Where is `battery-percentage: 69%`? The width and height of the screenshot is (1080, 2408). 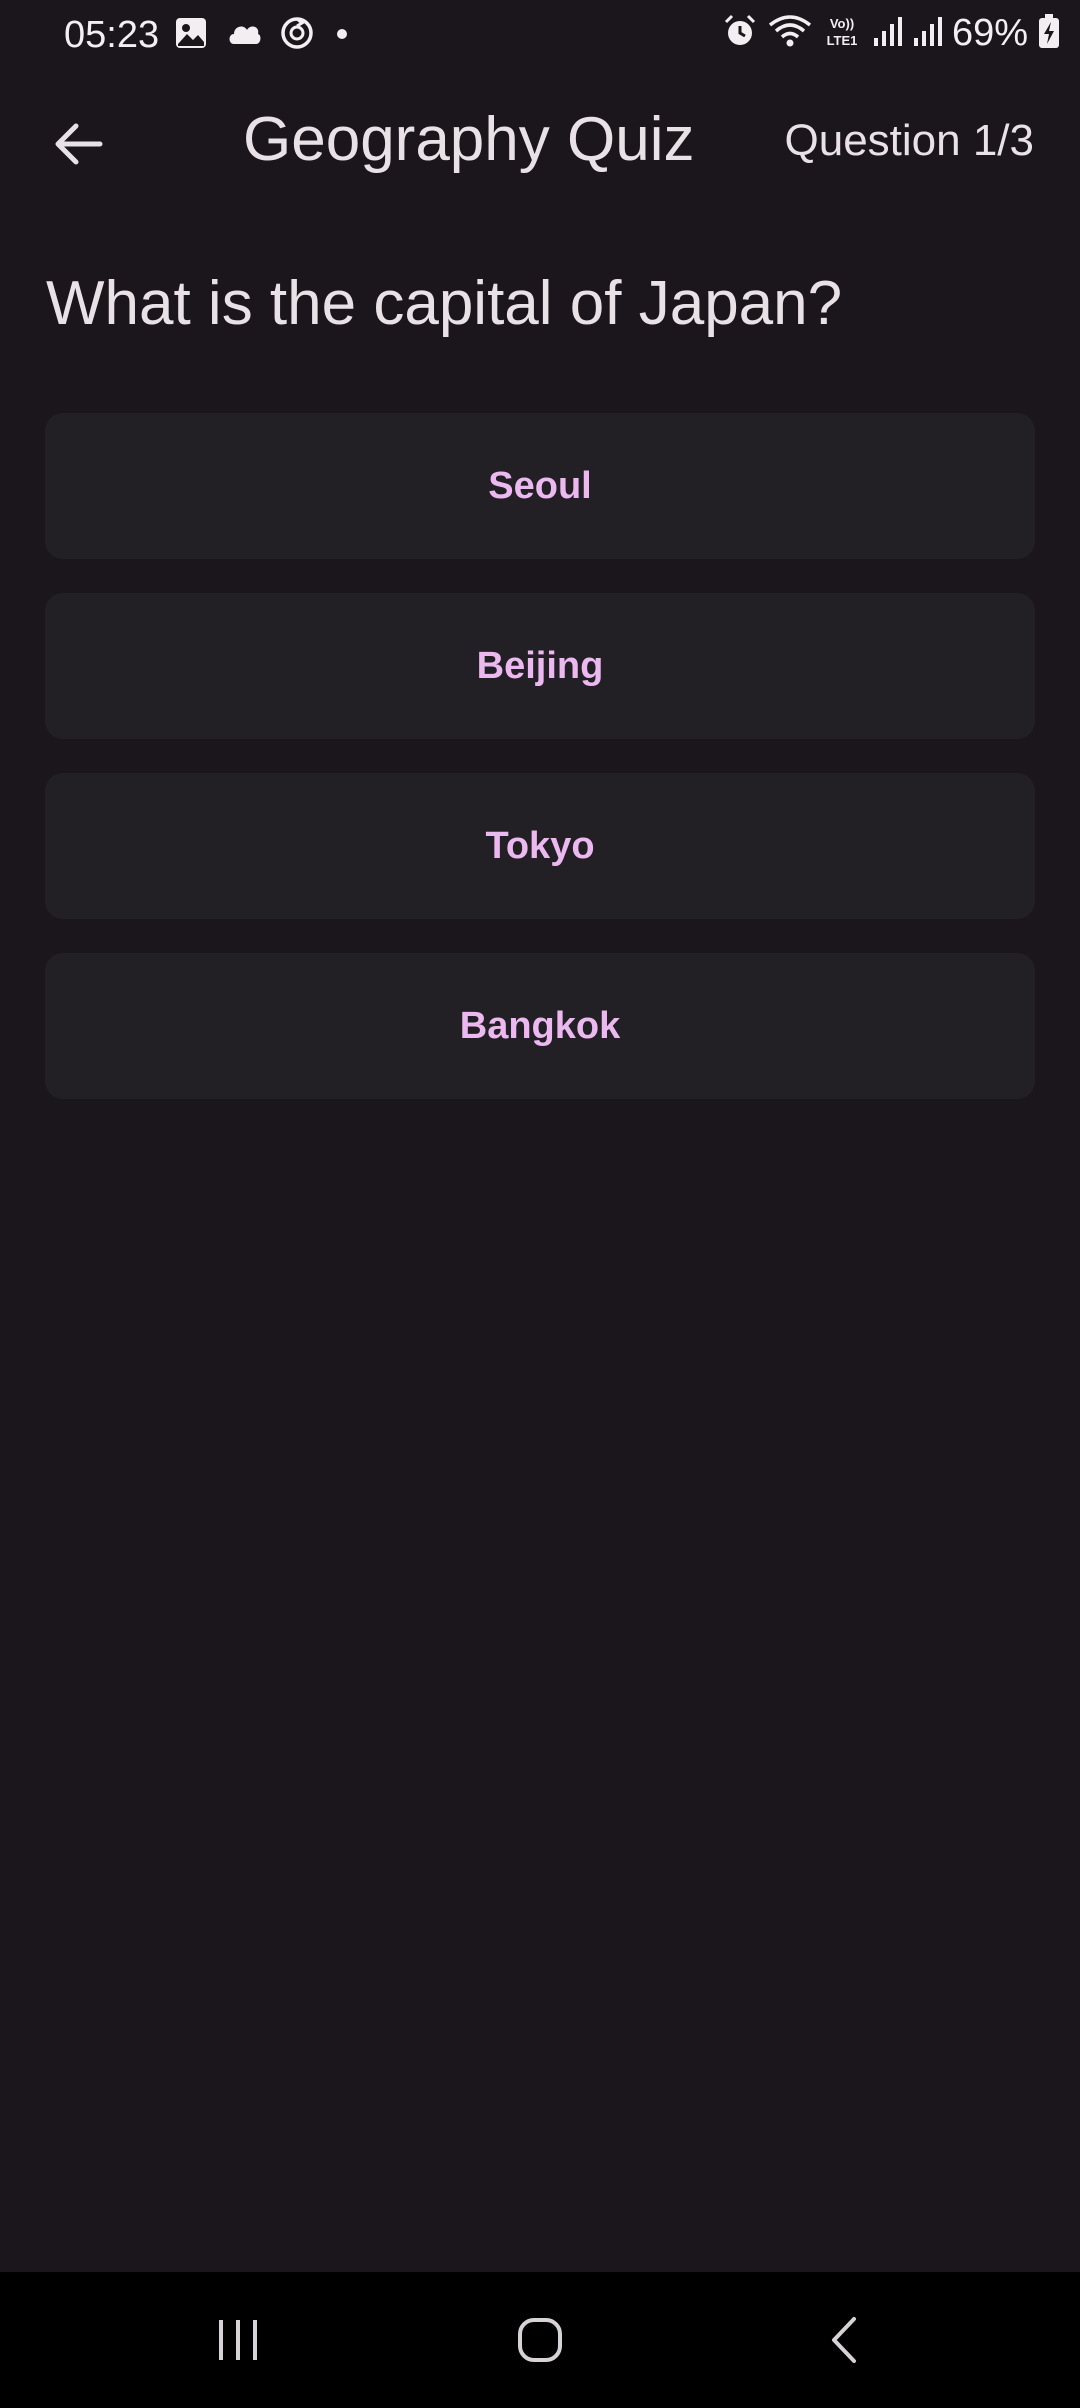
battery-percentage: 69% is located at coordinates (989, 33).